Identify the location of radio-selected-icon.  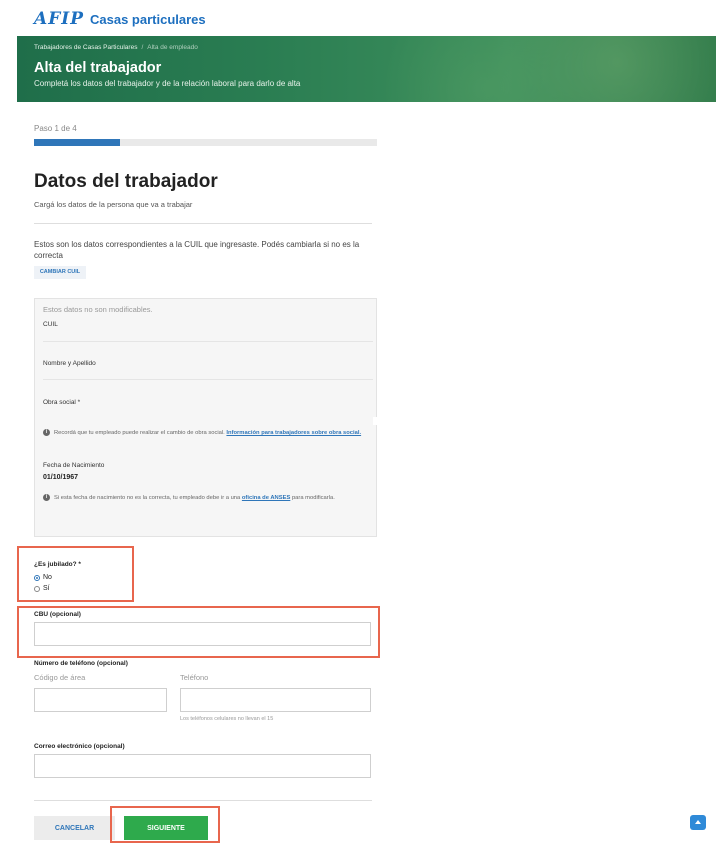
(37, 577).